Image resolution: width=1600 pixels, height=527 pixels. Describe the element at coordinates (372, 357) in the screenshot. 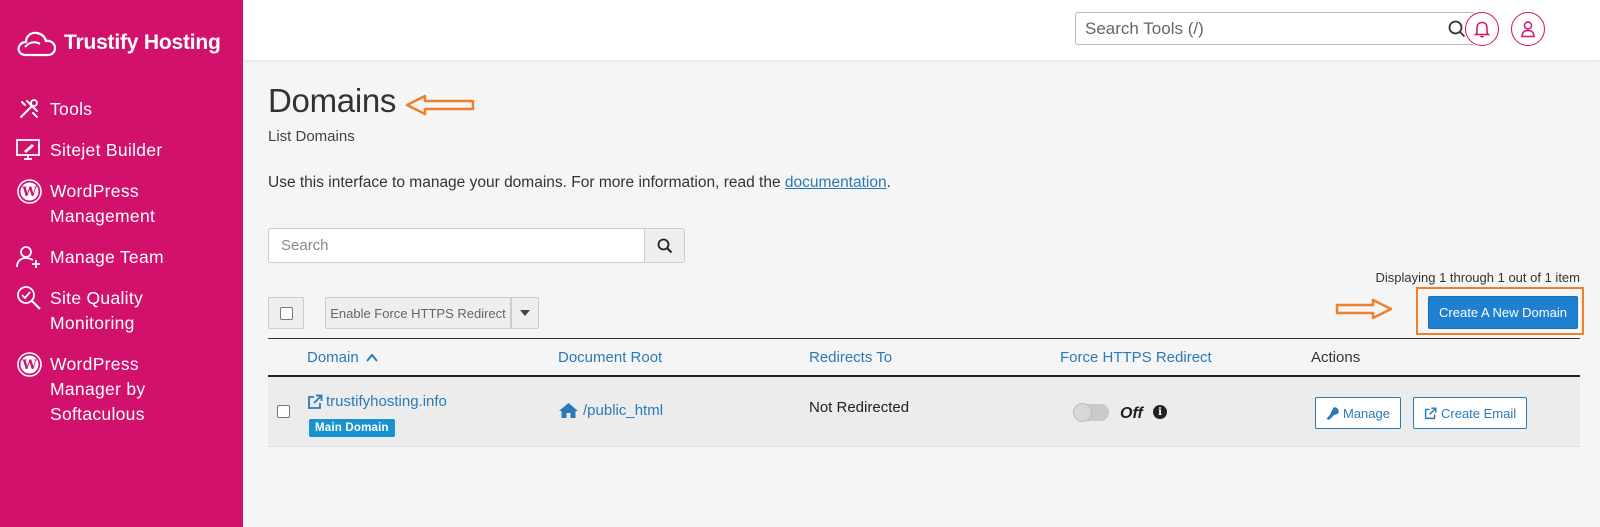

I see `sort-ascending-icon` at that location.